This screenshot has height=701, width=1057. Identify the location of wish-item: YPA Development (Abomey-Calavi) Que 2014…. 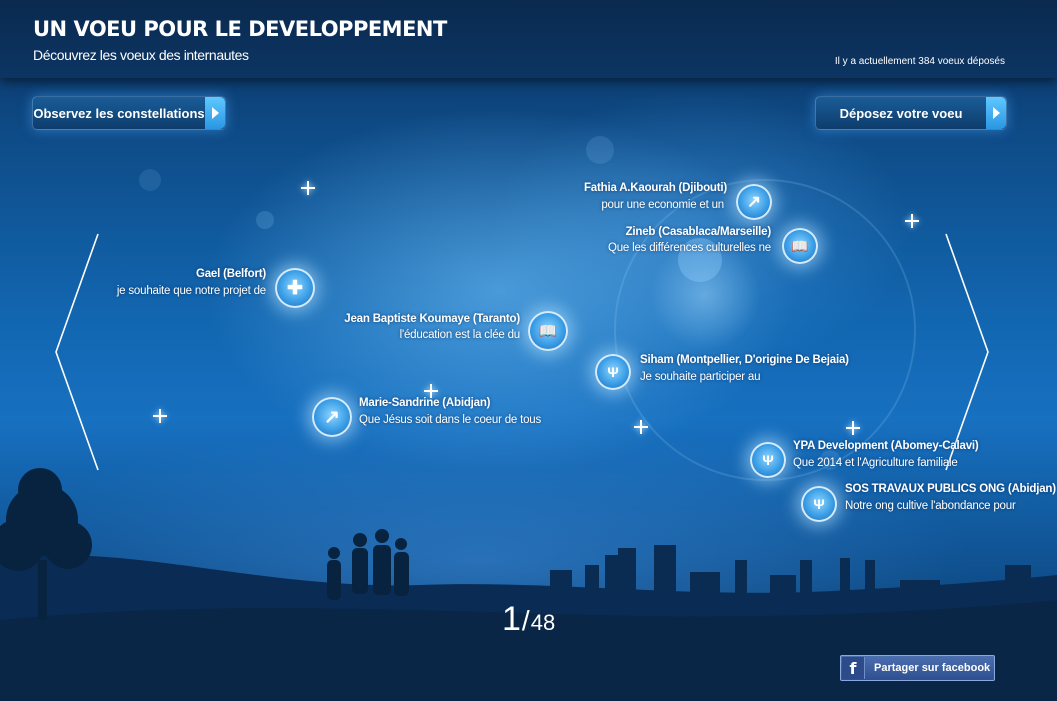
(888, 457).